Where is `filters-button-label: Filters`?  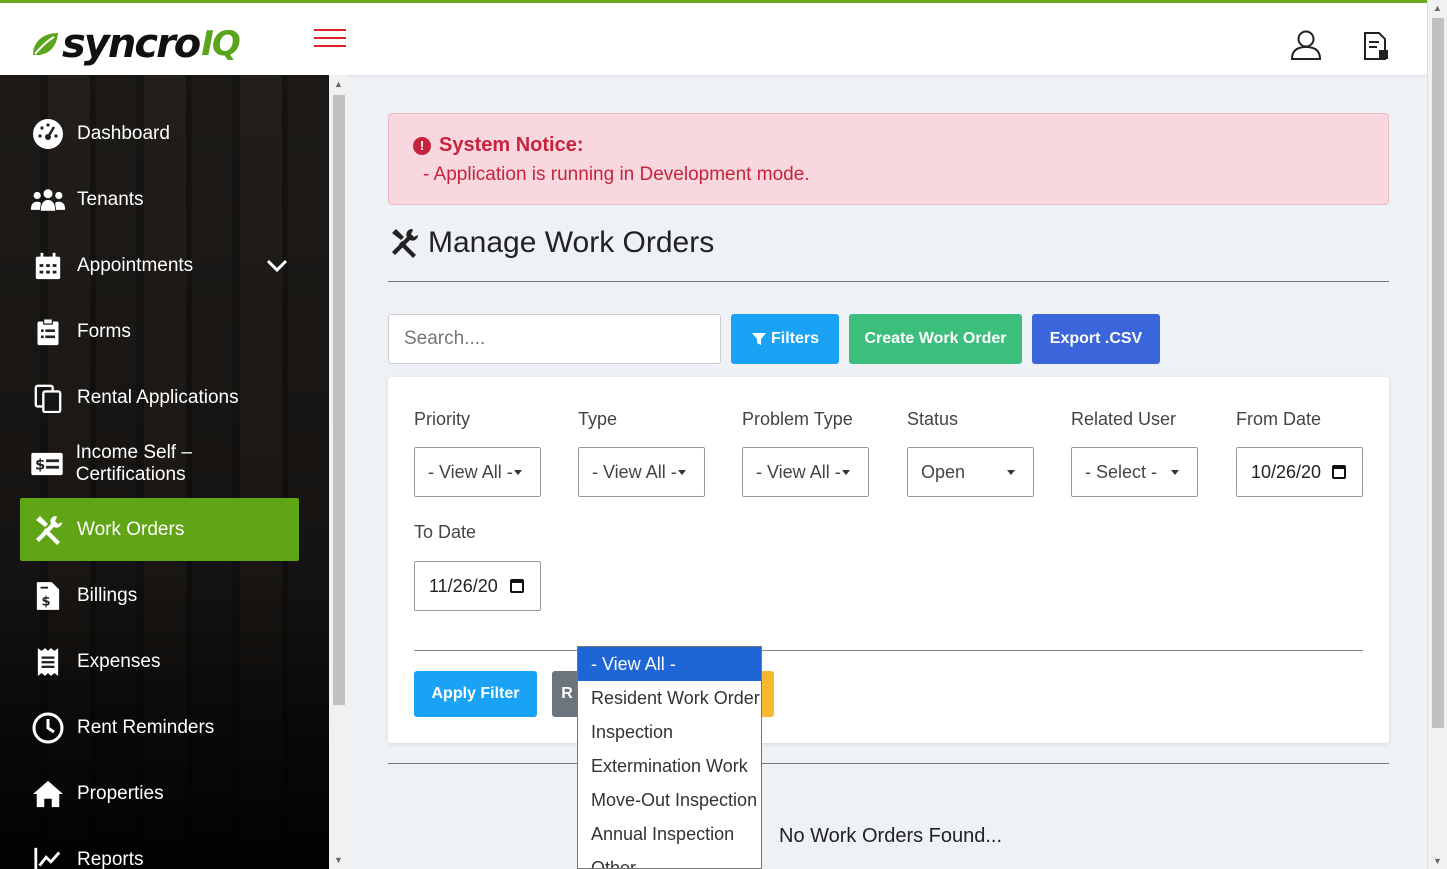
filters-button-label: Filters is located at coordinates (794, 338).